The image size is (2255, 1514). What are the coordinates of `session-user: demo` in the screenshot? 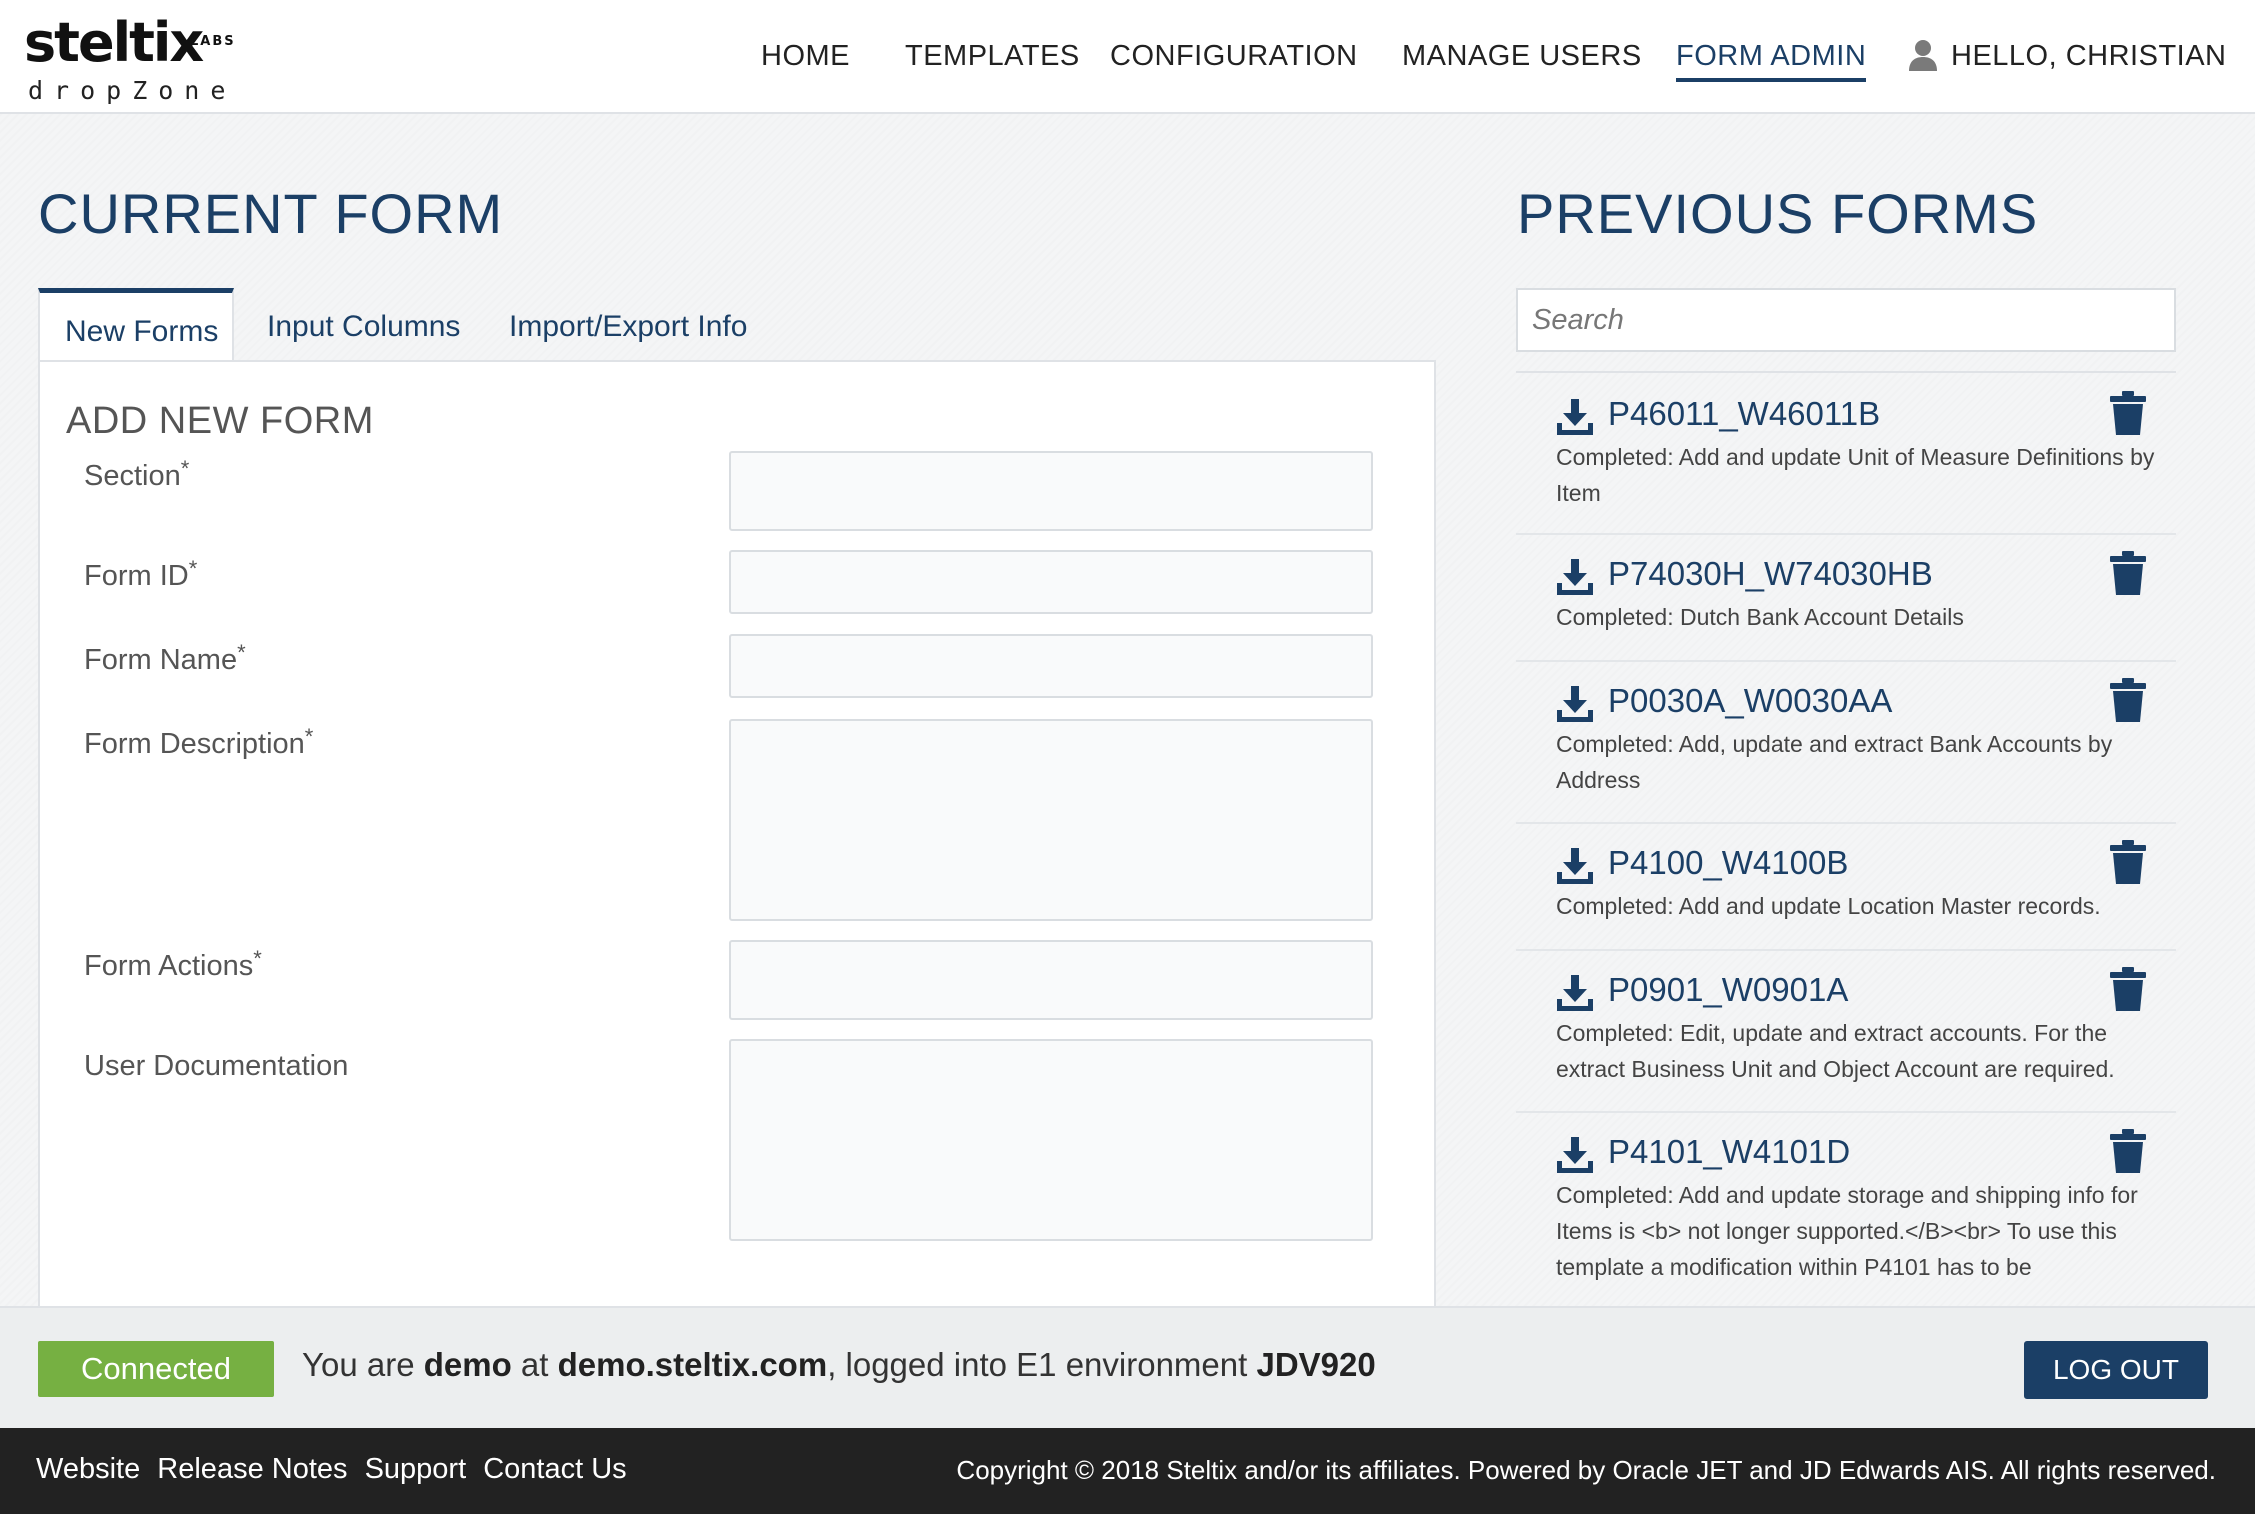 It's located at (467, 1364).